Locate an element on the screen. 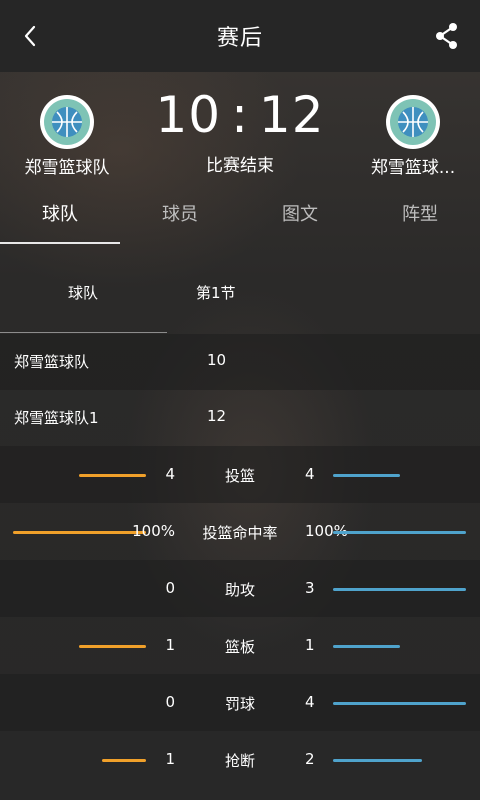  away-stat-value: 3 is located at coordinates (310, 588).